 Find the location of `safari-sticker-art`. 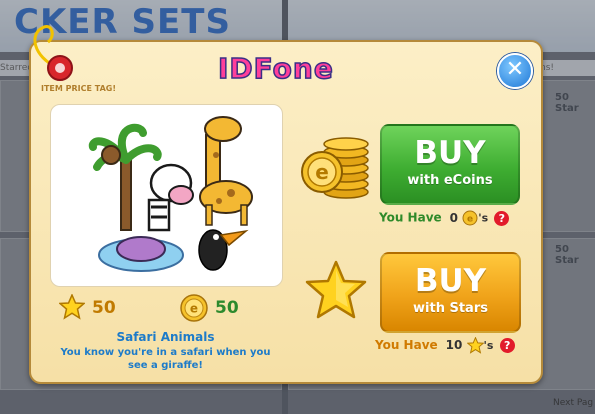

safari-sticker-art is located at coordinates (170, 194).